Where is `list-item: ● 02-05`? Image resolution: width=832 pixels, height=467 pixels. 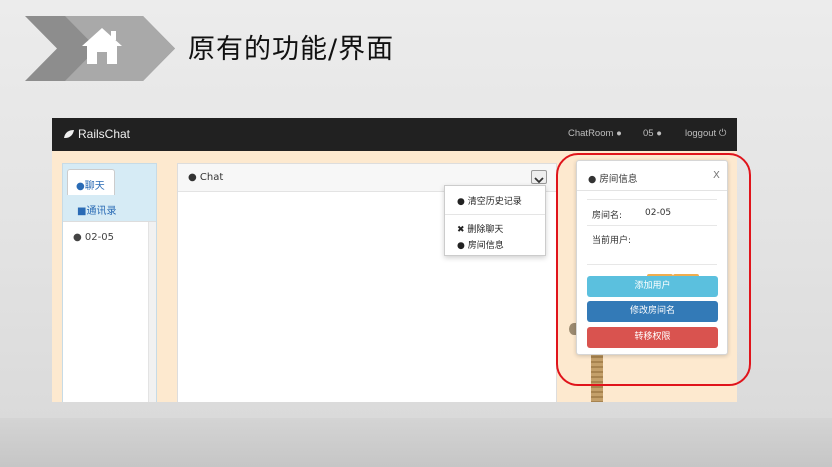 list-item: ● 02-05 is located at coordinates (93, 237).